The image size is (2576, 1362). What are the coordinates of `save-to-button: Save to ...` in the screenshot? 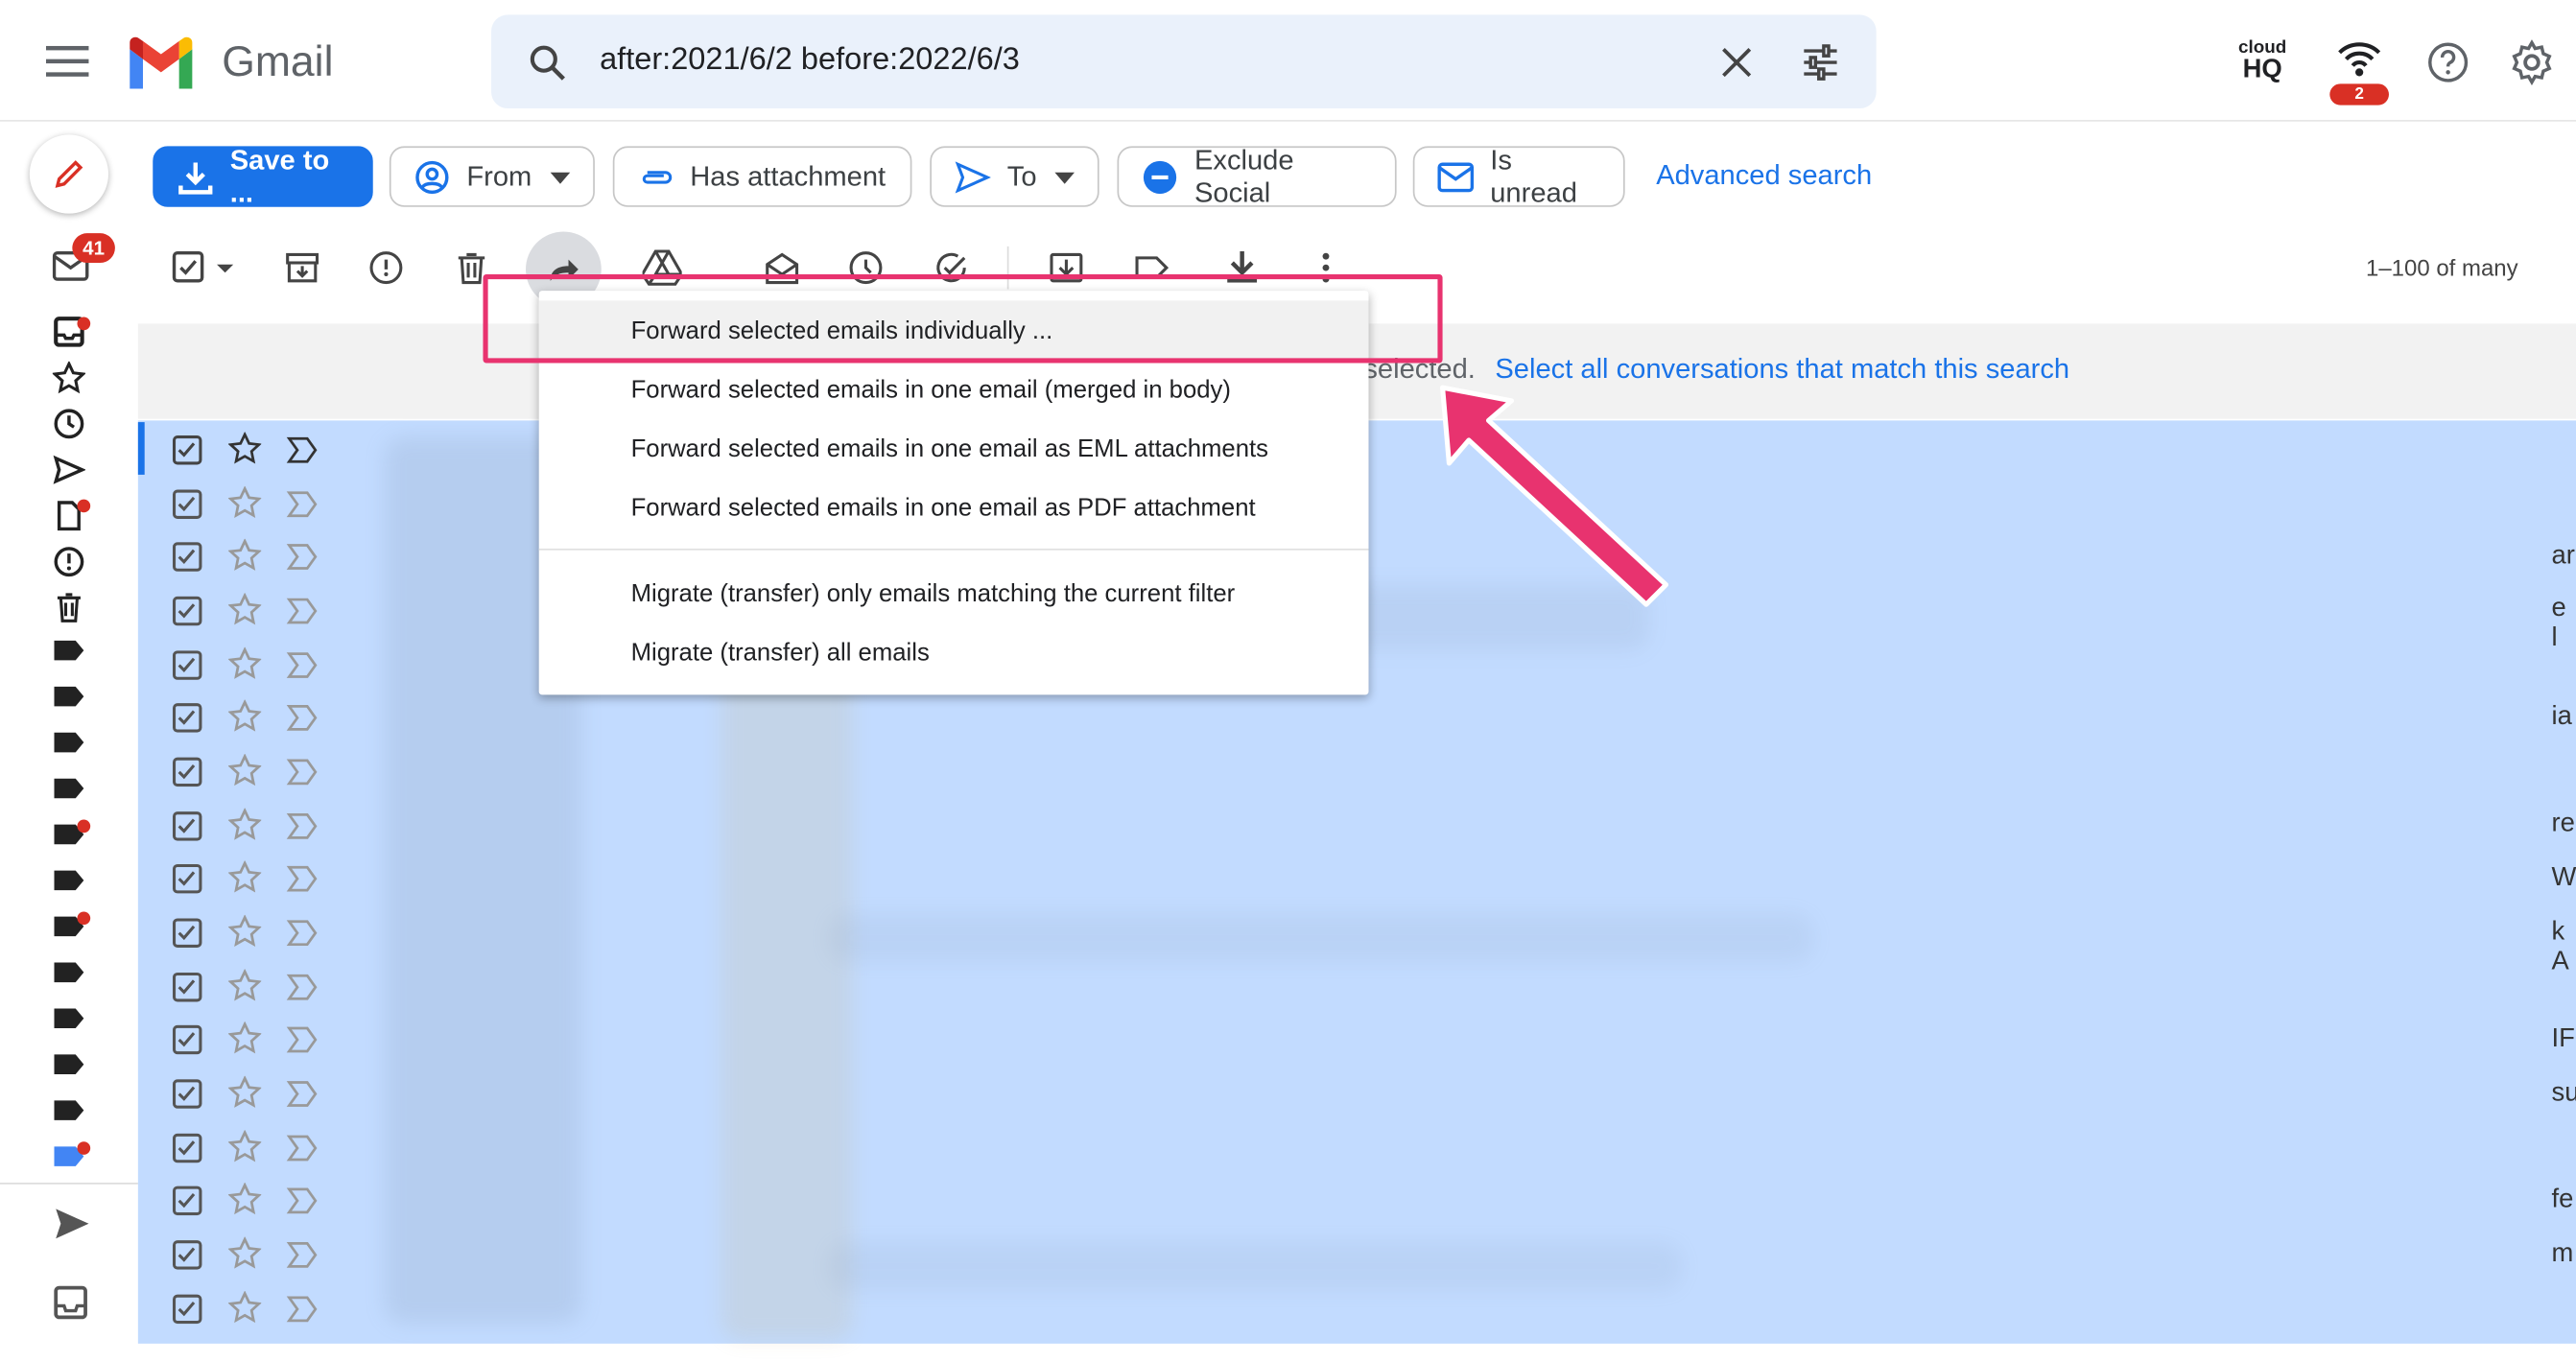 It's located at (263, 176).